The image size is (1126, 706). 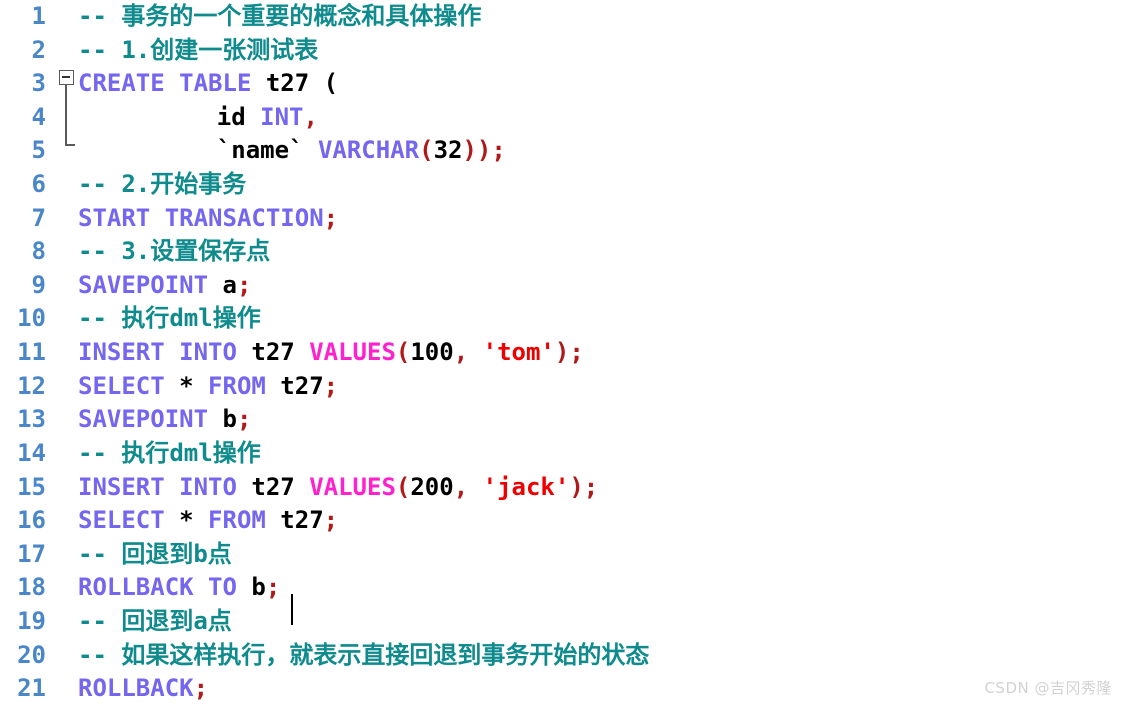 What do you see at coordinates (31, 352) in the screenshot?
I see `line-number: 11` at bounding box center [31, 352].